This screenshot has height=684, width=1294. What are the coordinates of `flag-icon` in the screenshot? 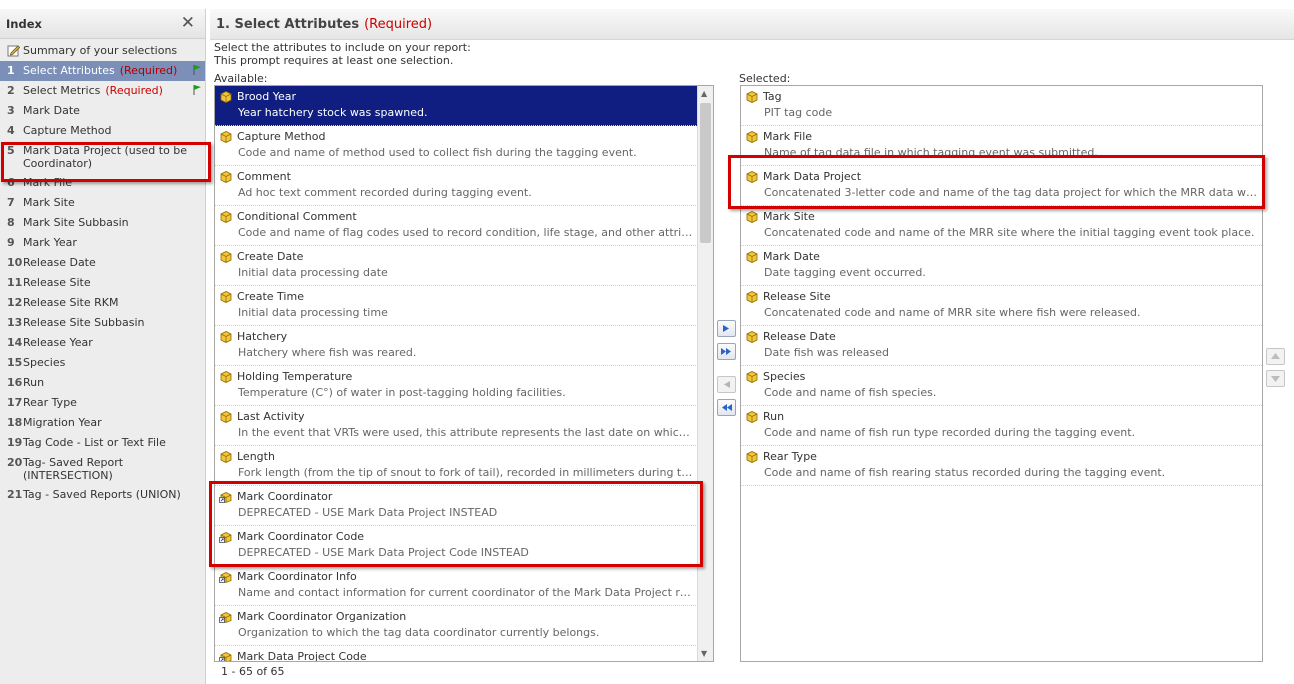 It's located at (197, 70).